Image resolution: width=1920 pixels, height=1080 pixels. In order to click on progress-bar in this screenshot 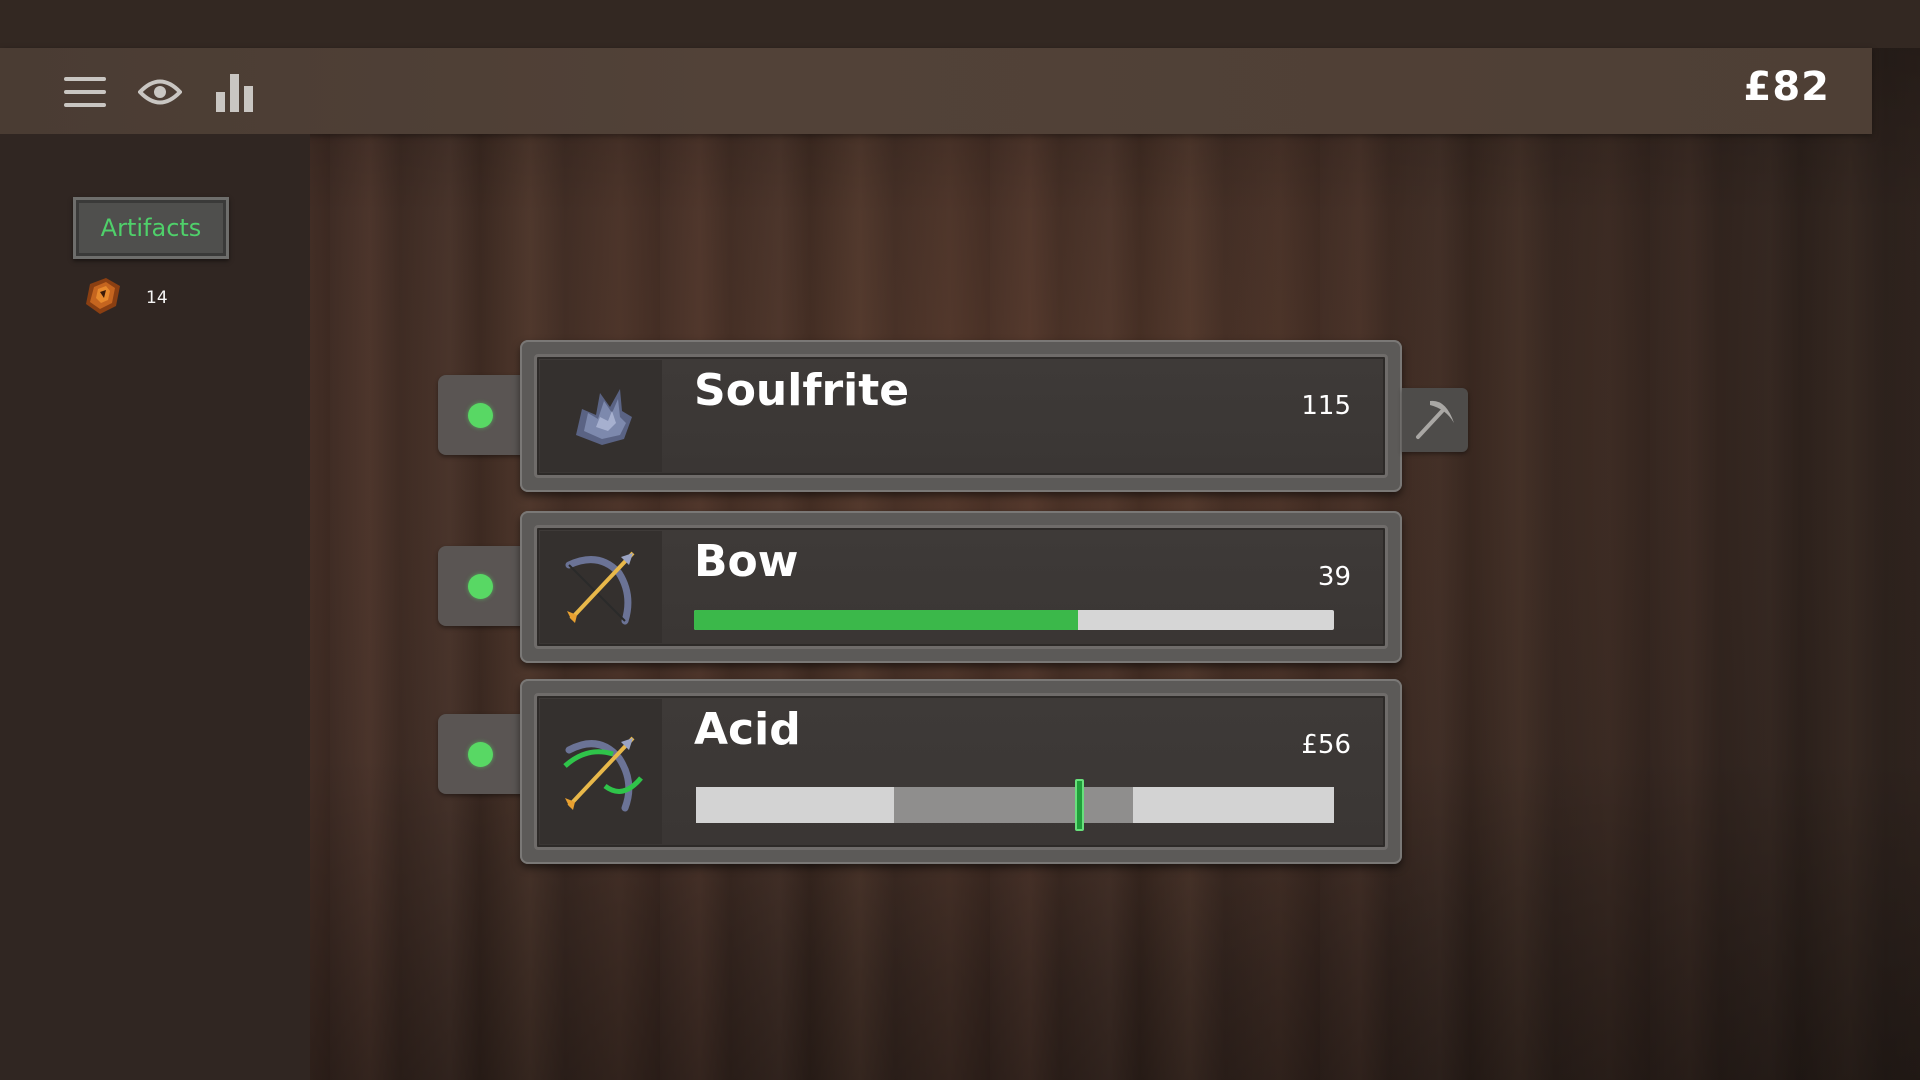, I will do `click(1014, 620)`.